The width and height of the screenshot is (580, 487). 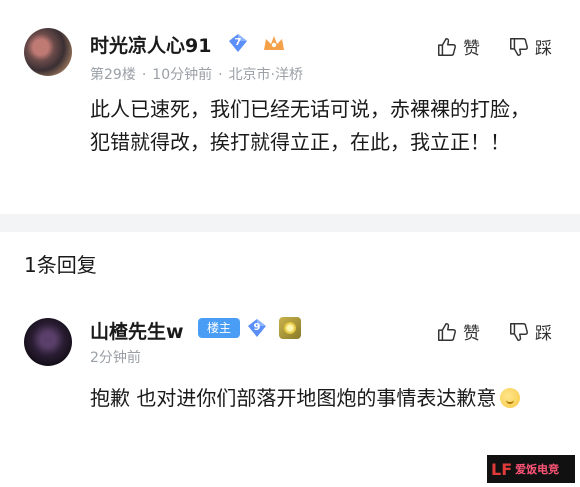 I want to click on owner-badge: 楼主, so click(x=219, y=328).